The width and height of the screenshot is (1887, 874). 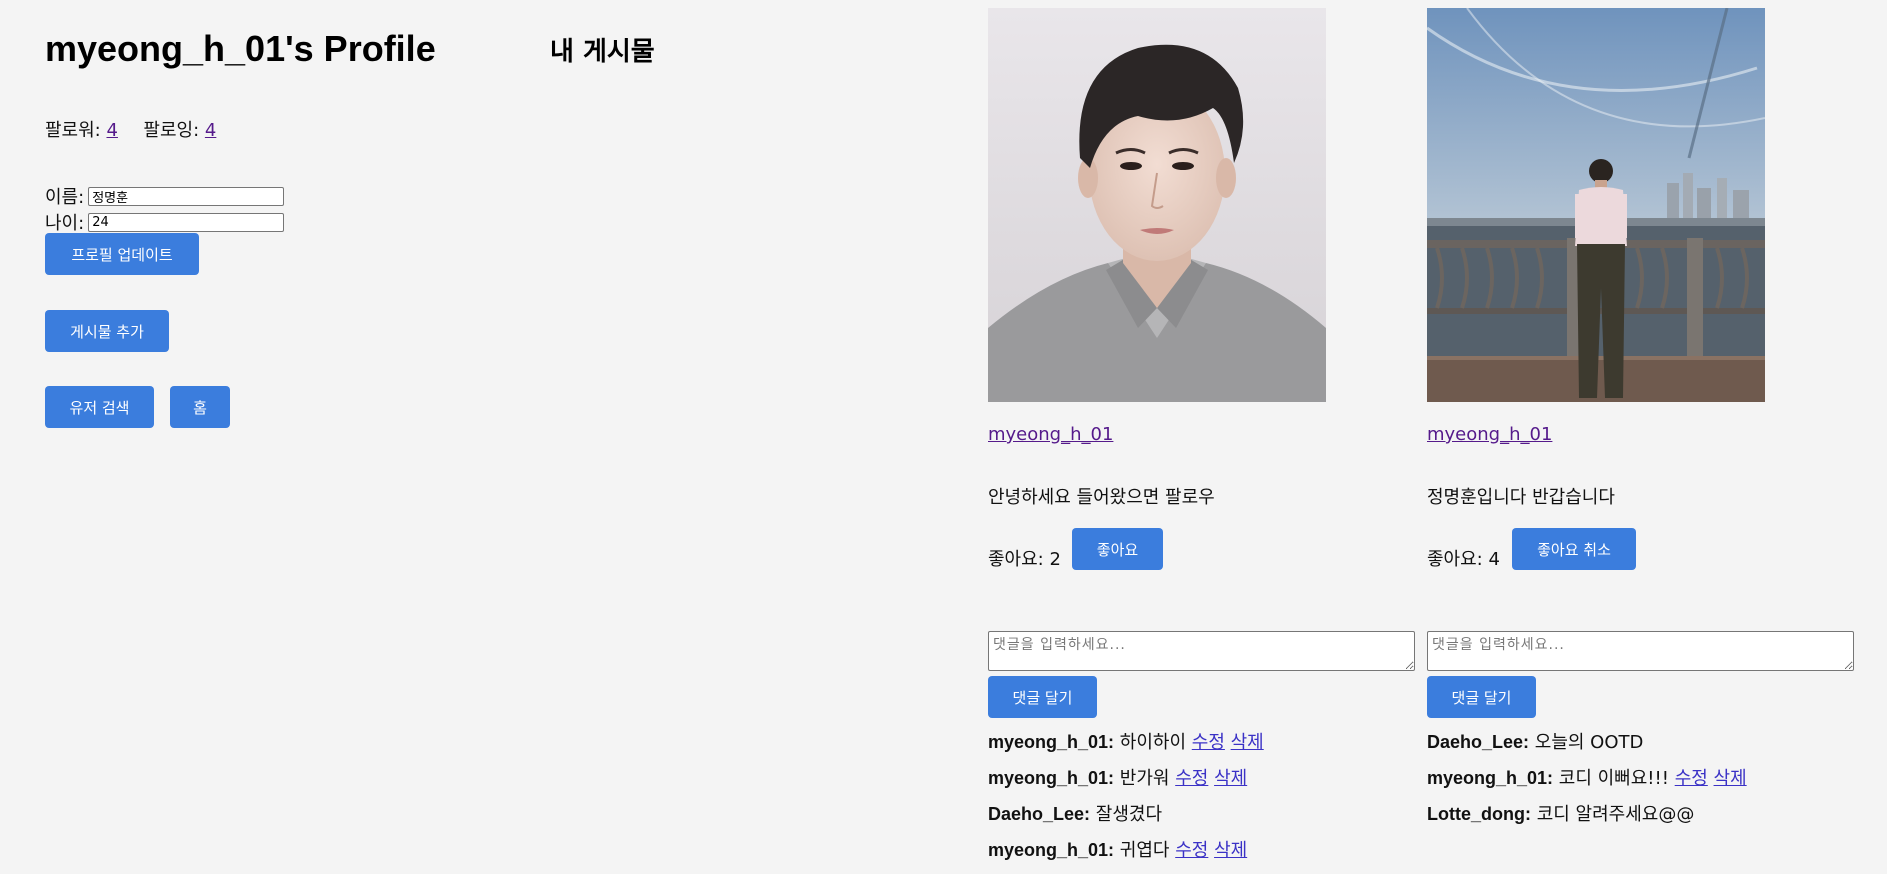 I want to click on like-button: 좋아요, so click(x=1117, y=549).